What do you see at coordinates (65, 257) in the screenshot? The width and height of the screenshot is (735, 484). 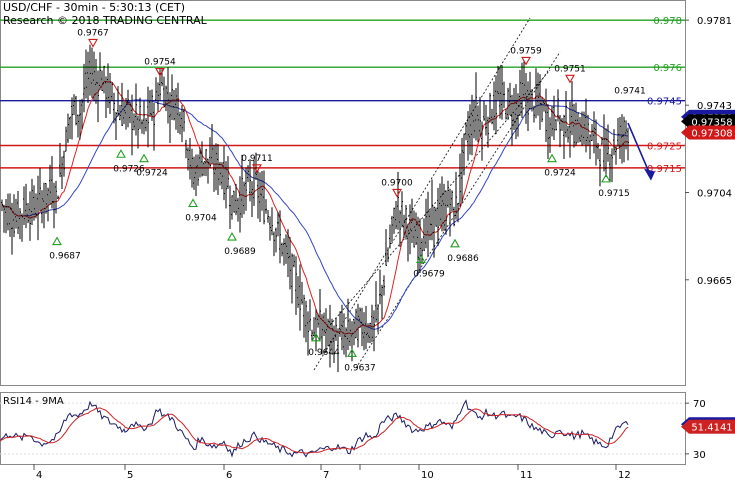 I see `low-value-label: 0.9687` at bounding box center [65, 257].